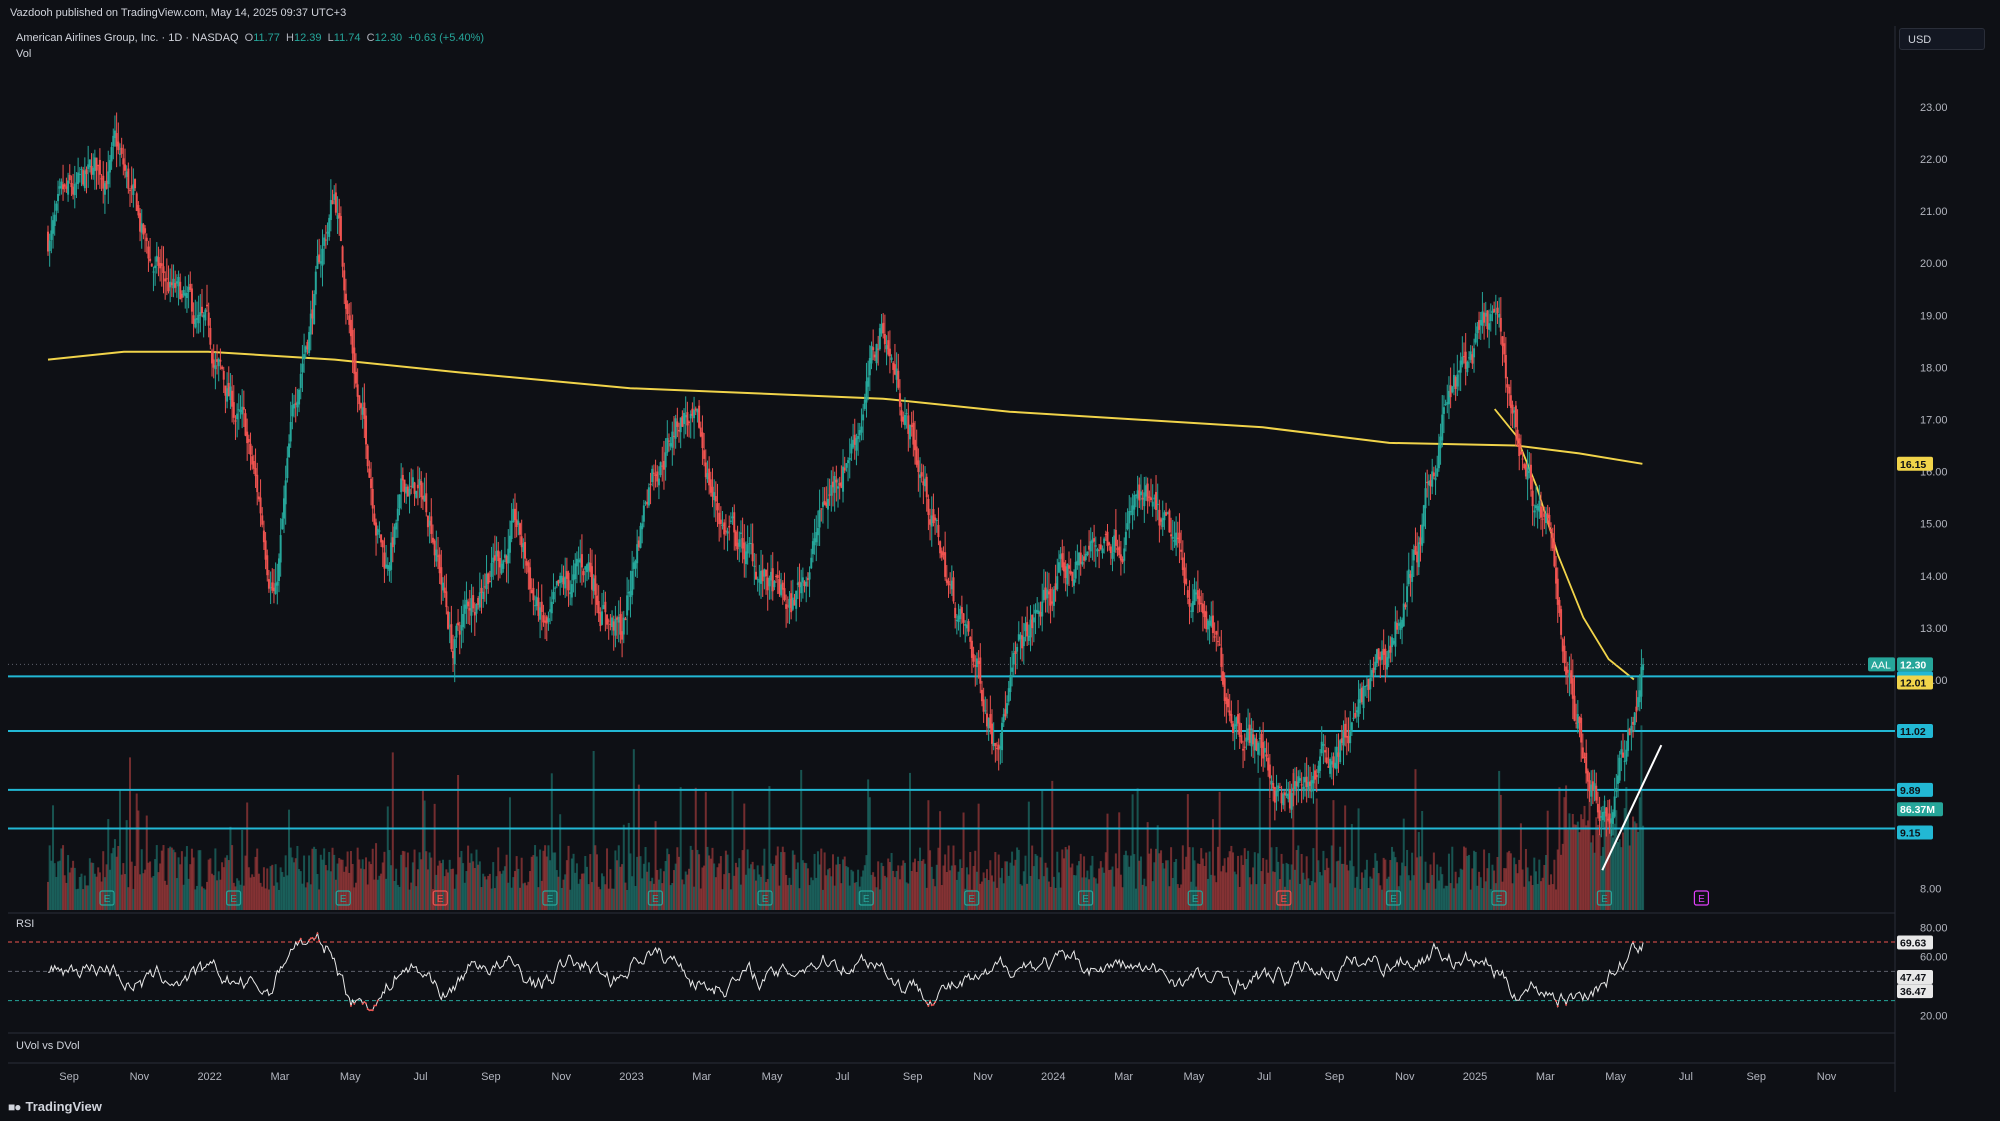 The image size is (2000, 1121). Describe the element at coordinates (1915, 991) in the screenshot. I see `rsi-tag: 36.47` at that location.